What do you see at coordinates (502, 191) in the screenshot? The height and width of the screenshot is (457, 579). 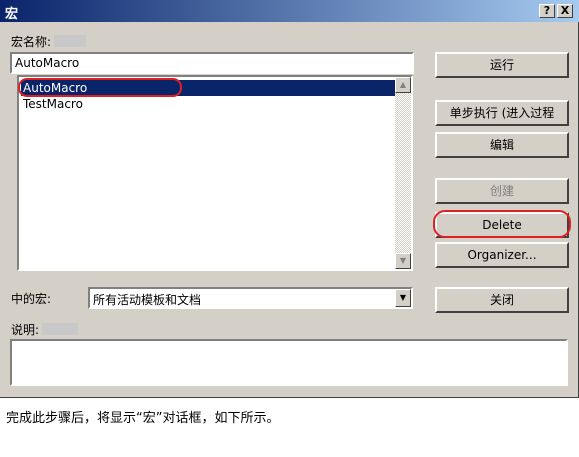 I see `create-button: 创建` at bounding box center [502, 191].